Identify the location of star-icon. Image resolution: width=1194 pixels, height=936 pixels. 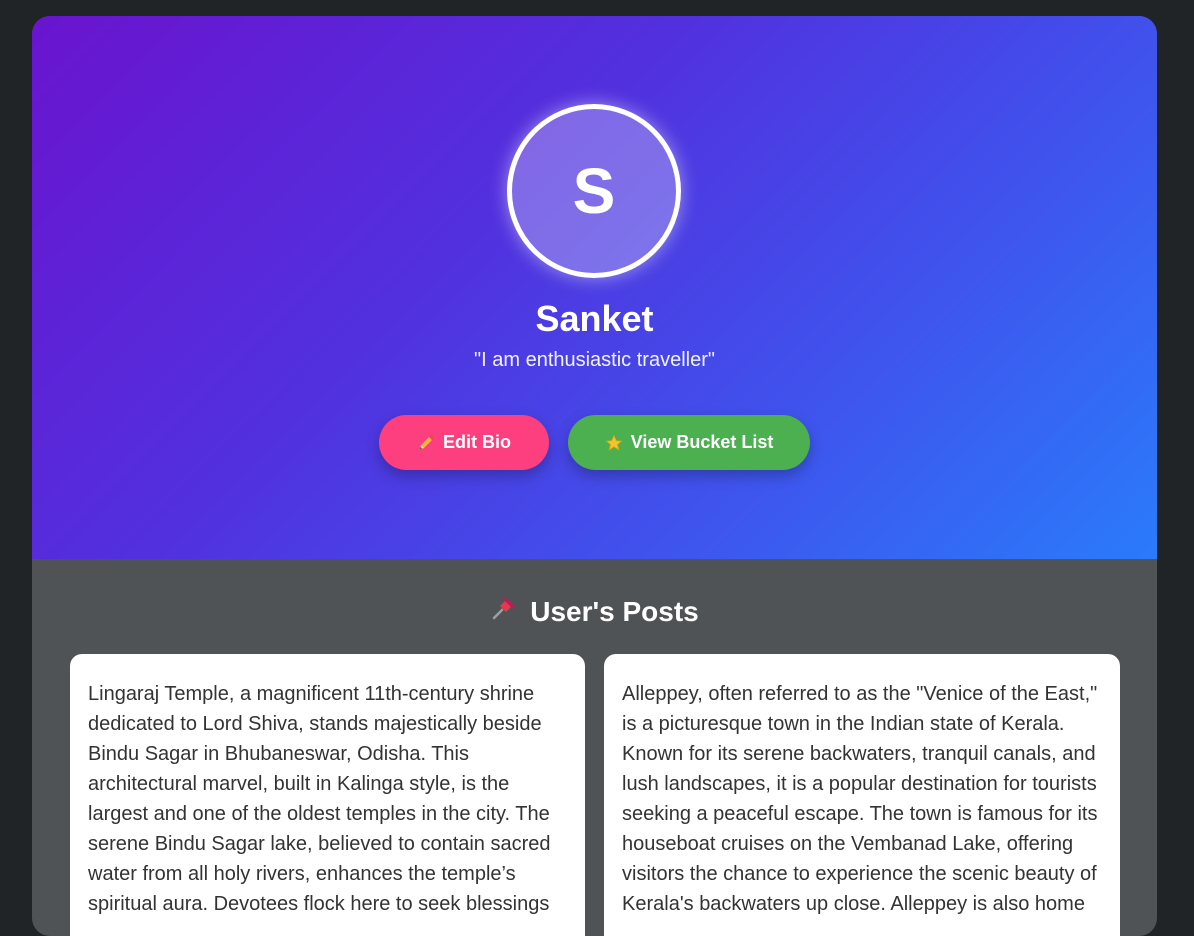
(614, 443).